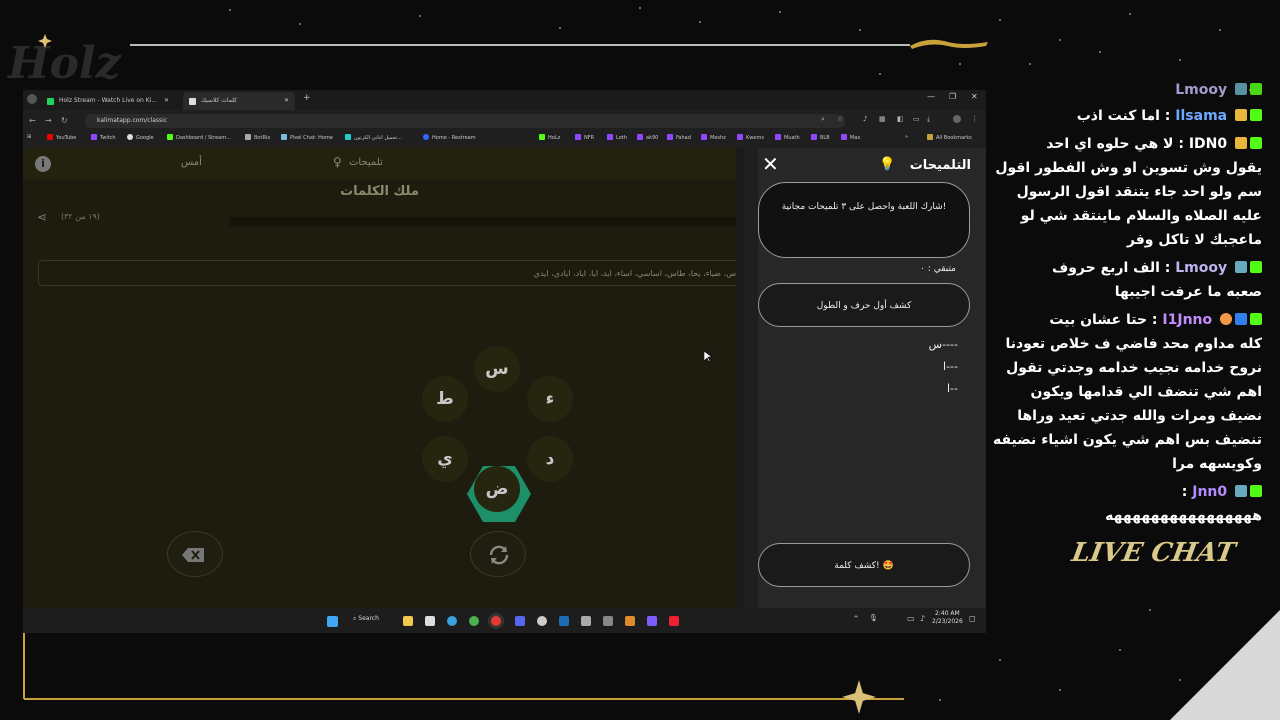  What do you see at coordinates (584, 137) in the screenshot?
I see `bookmark-nfr: NFR` at bounding box center [584, 137].